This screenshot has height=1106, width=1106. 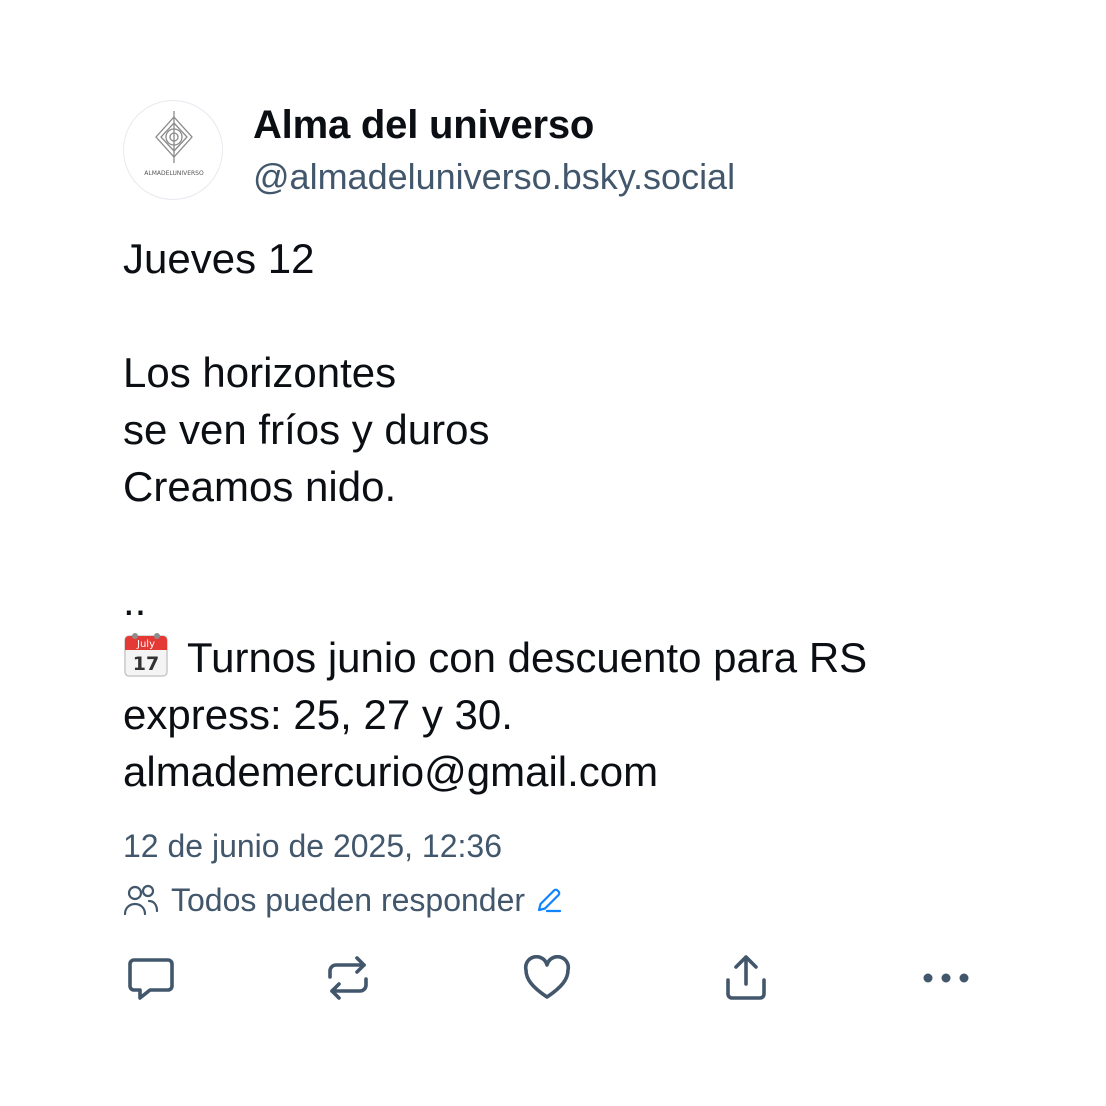 I want to click on share-icon, so click(x=746, y=977).